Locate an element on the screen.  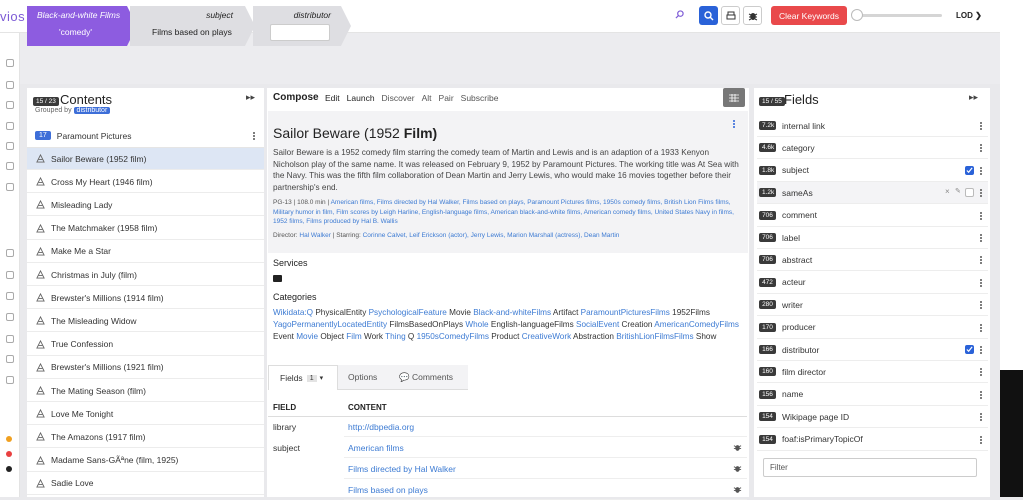
category-tag: PhysicalEntity is located at coordinates (340, 312).